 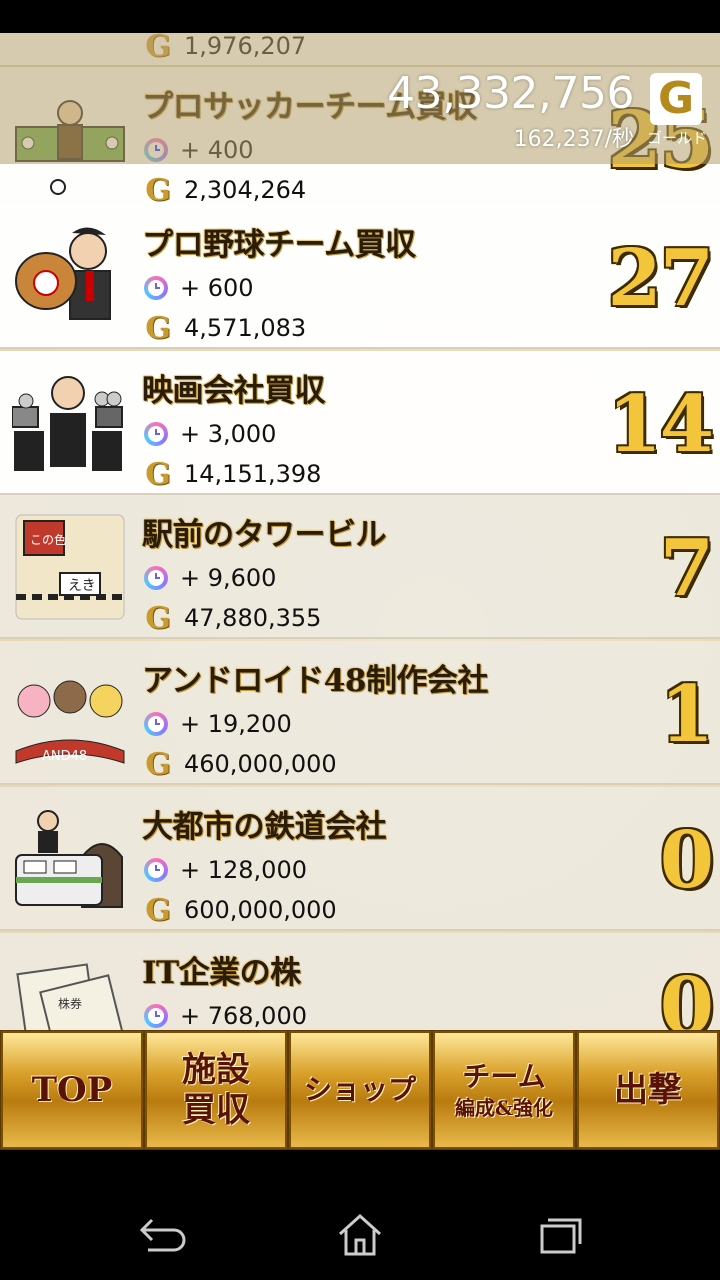 I want to click on facility-label-line1: 施設, so click(x=216, y=1070).